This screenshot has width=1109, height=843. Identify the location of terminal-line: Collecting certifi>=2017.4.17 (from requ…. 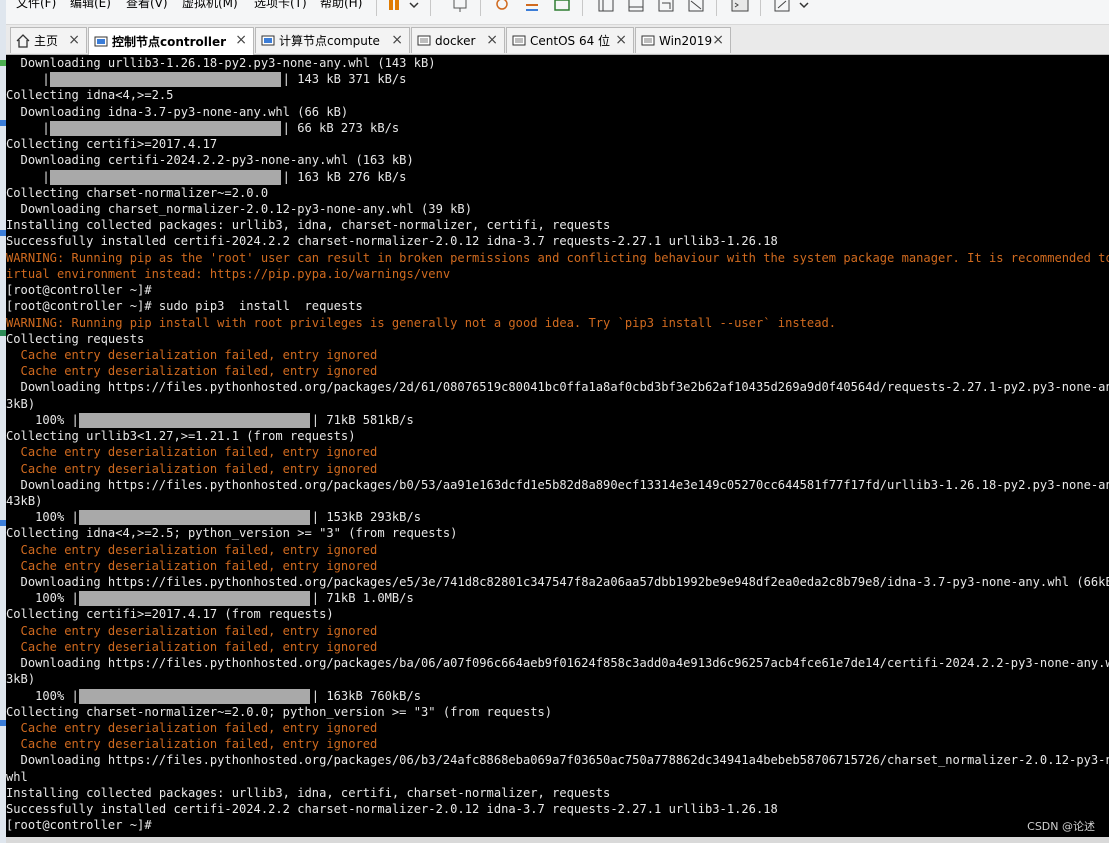
(170, 614).